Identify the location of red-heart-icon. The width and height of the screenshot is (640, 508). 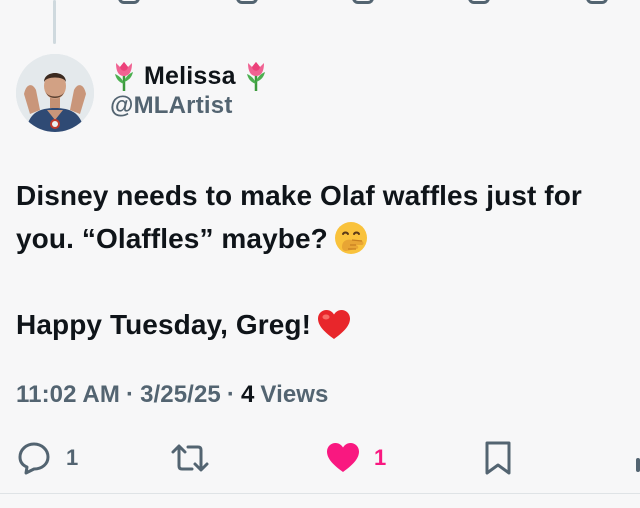
(334, 325).